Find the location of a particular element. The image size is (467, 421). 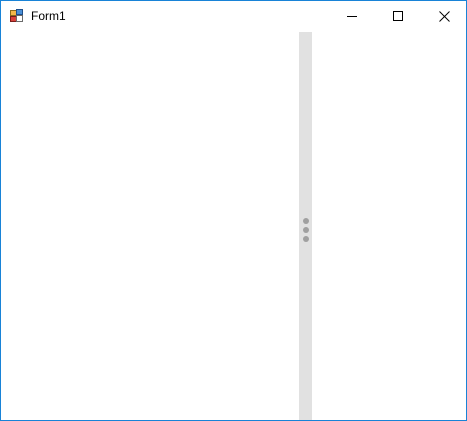

close-button is located at coordinates (443, 16).